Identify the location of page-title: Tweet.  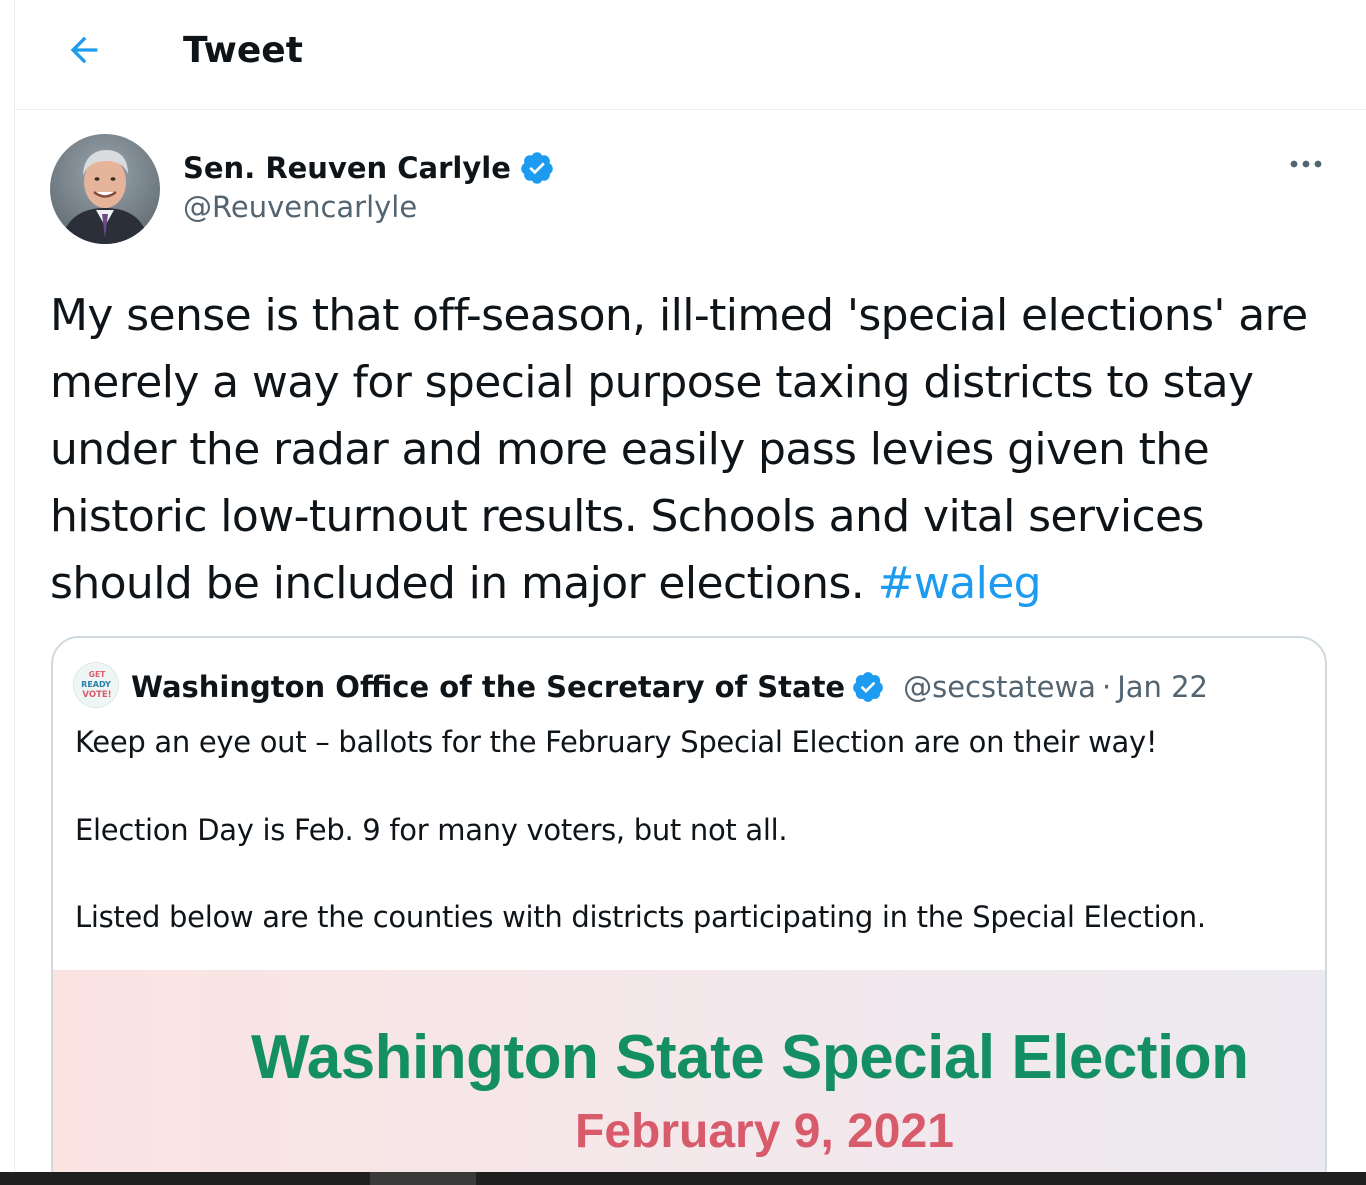
(243, 50).